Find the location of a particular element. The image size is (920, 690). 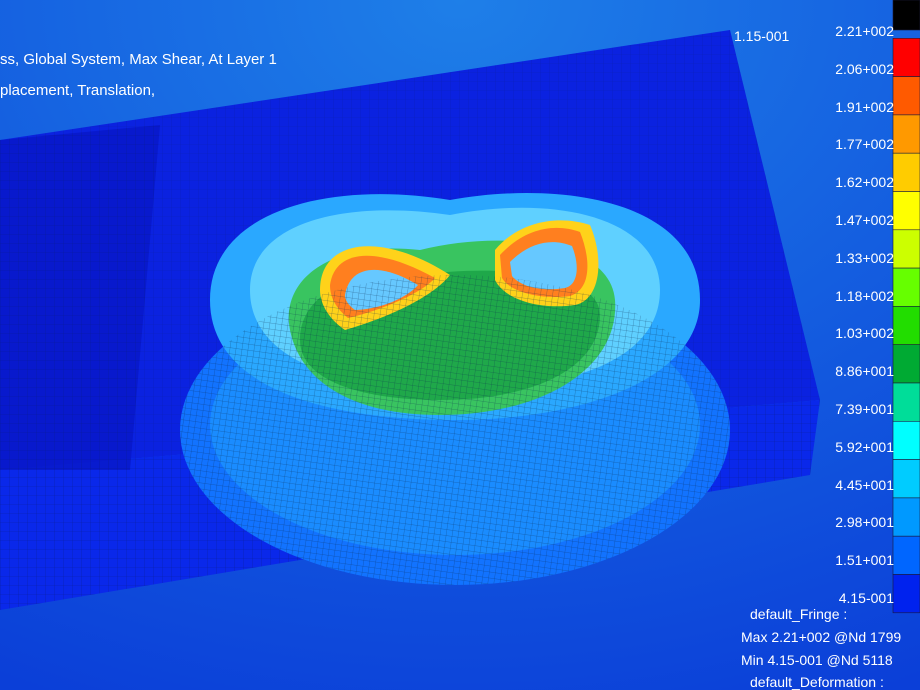

legend-tick-label: 1.51+001 is located at coordinates (864, 560).